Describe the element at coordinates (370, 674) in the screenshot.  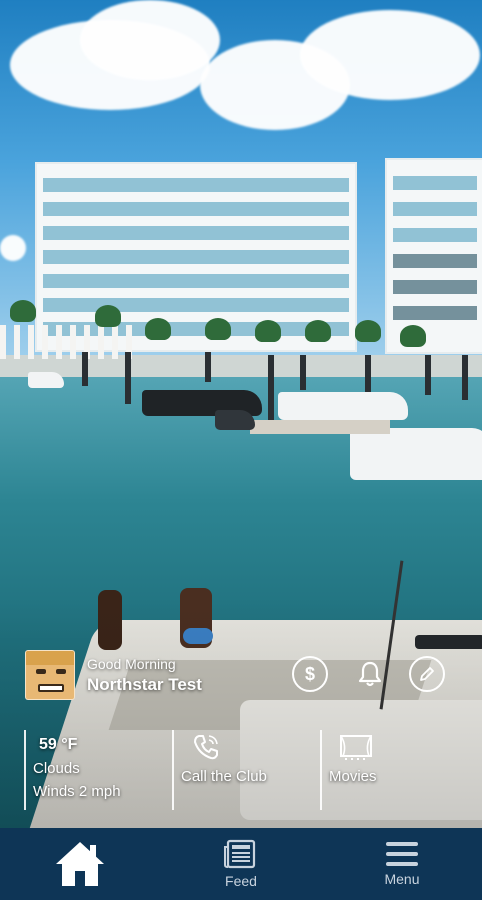
I see `bell-icon` at that location.